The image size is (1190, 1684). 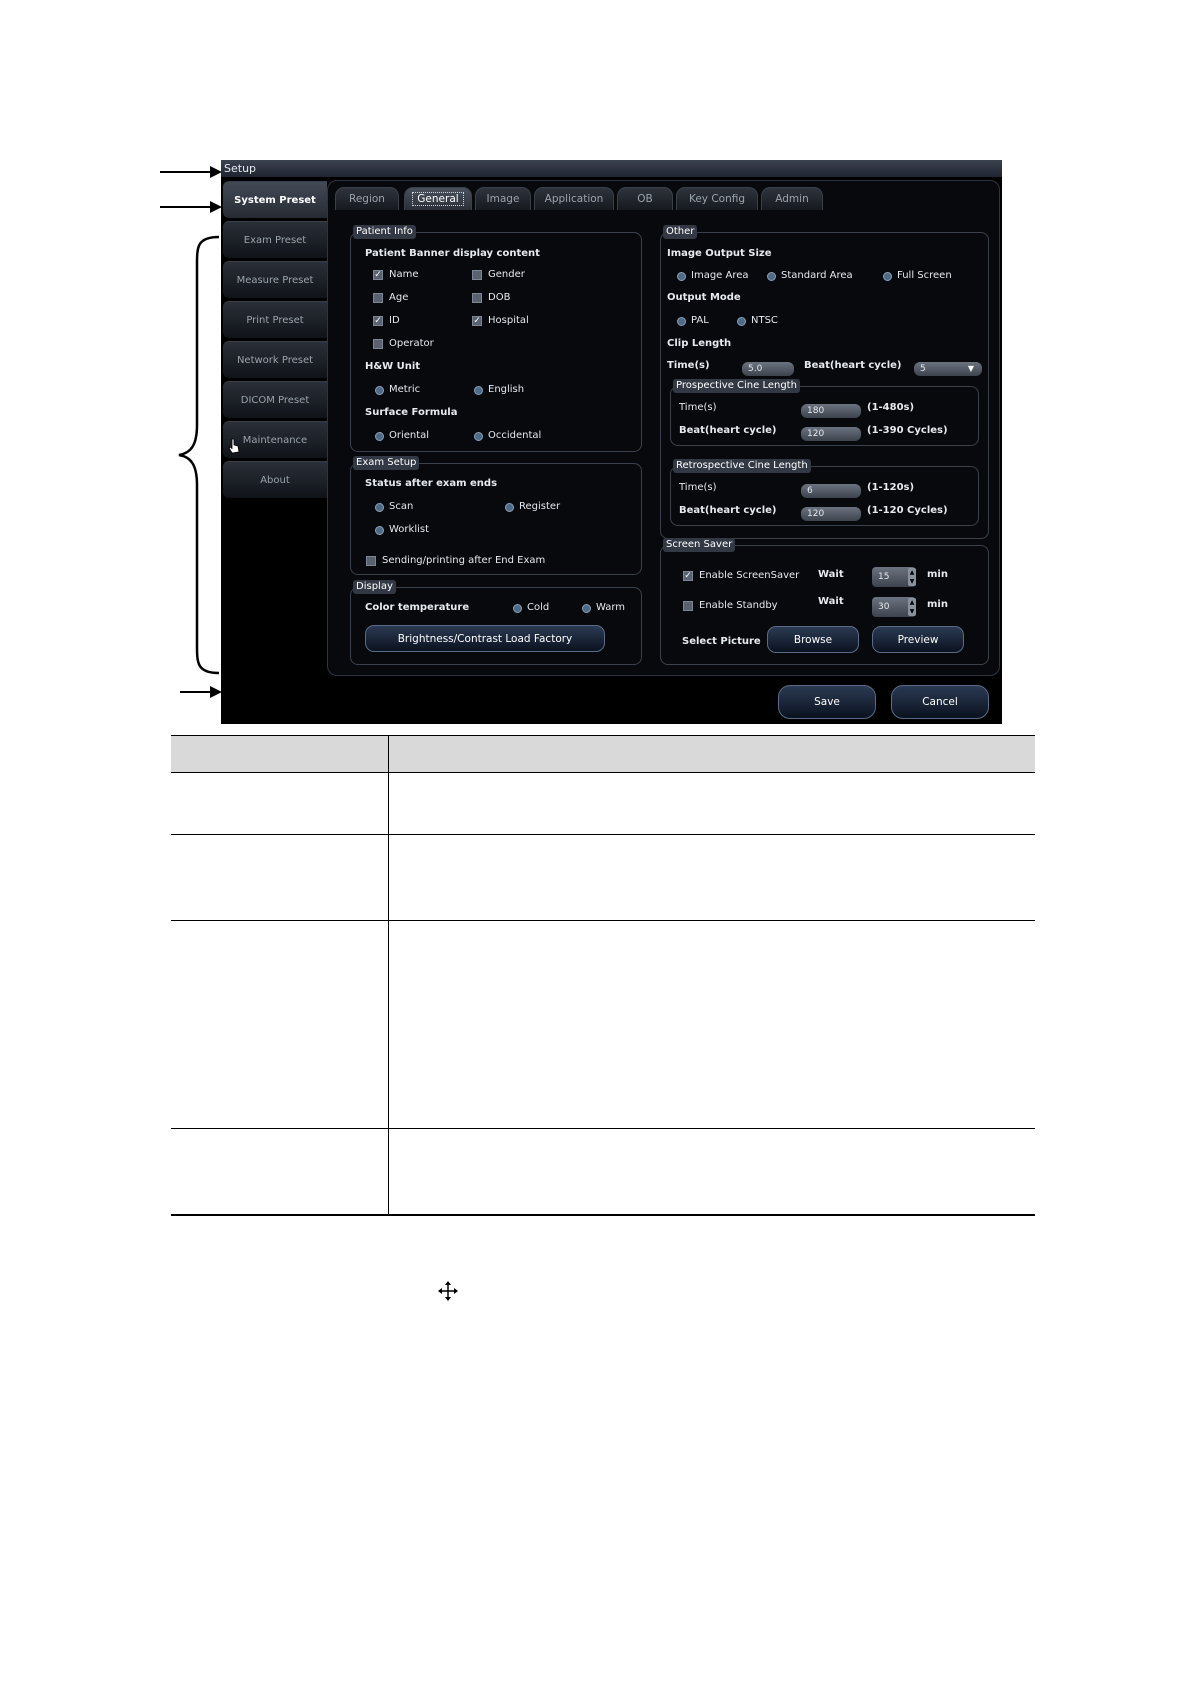 What do you see at coordinates (275, 399) in the screenshot?
I see `sidebar-item-dicom-preset: DICOM Preset` at bounding box center [275, 399].